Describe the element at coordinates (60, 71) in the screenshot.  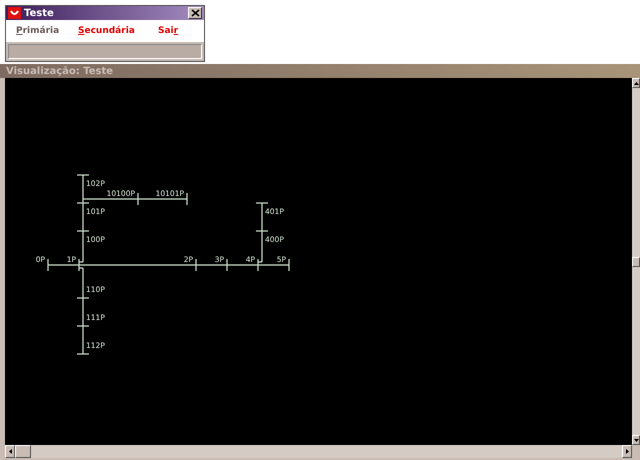
I see `window-title: Visualização: Teste` at that location.